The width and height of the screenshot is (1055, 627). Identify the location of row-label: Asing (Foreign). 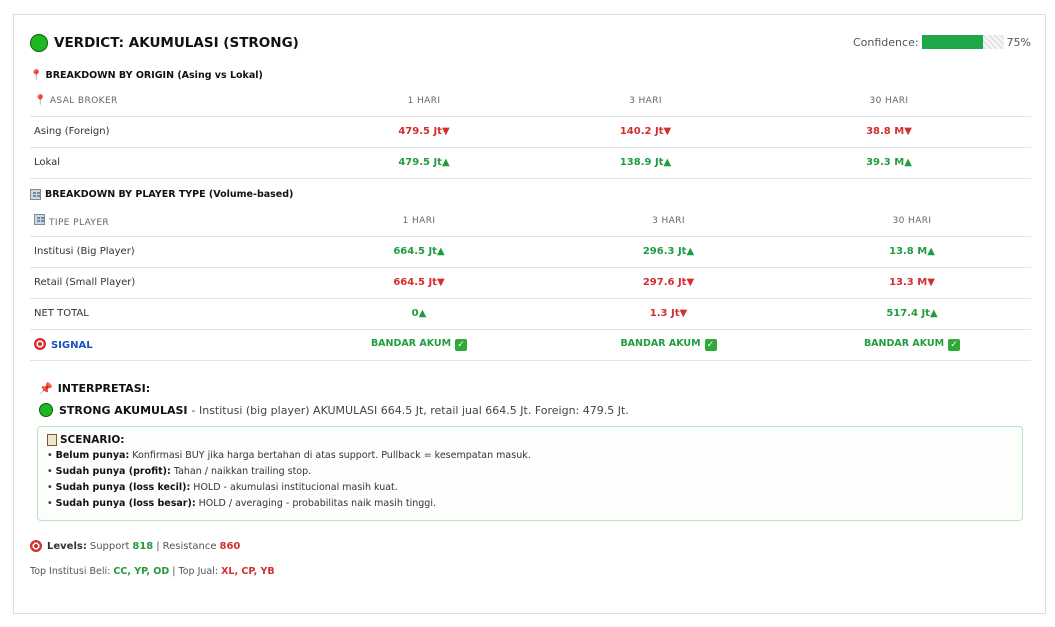
(167, 132).